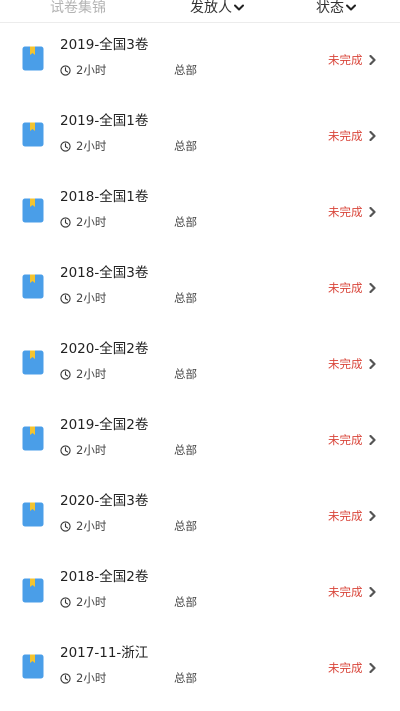  I want to click on paper-title: 2018-全国3卷, so click(104, 273).